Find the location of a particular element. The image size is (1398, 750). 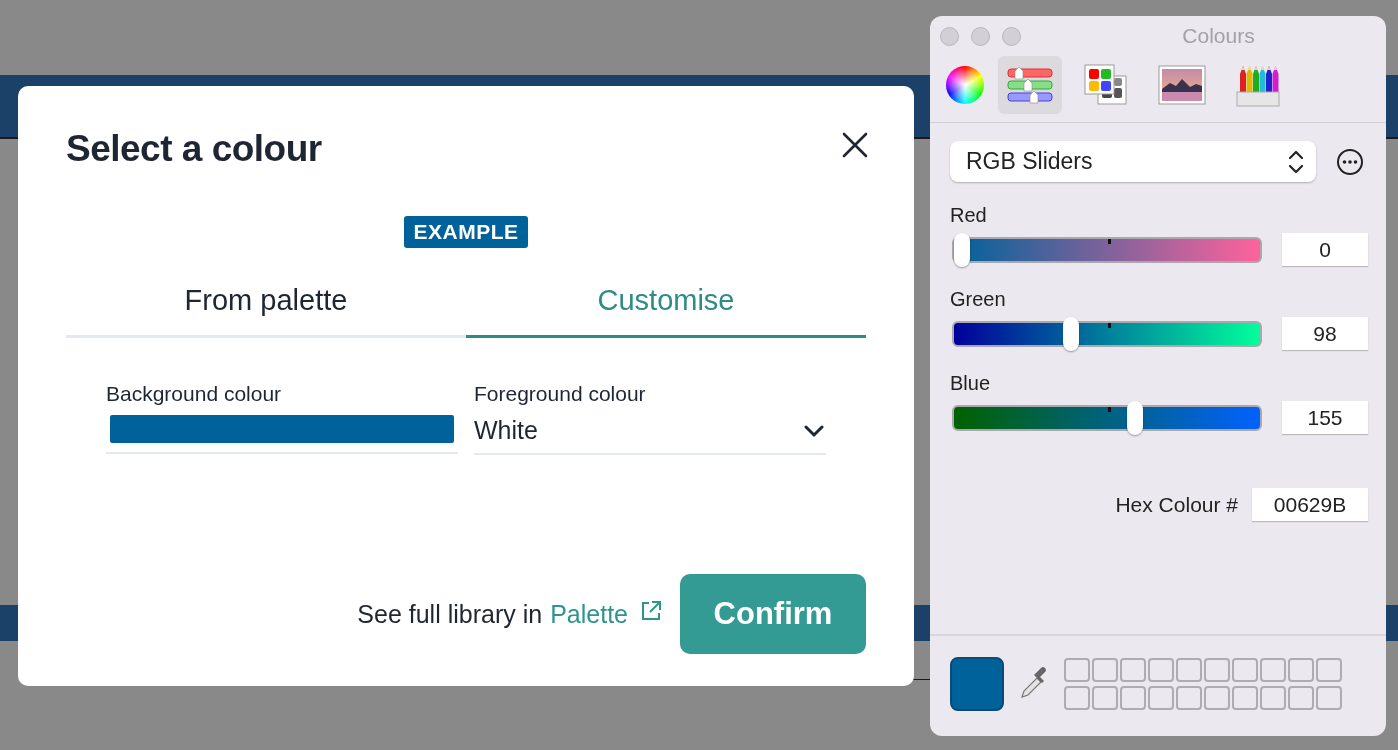

tab: From palette is located at coordinates (266, 307).